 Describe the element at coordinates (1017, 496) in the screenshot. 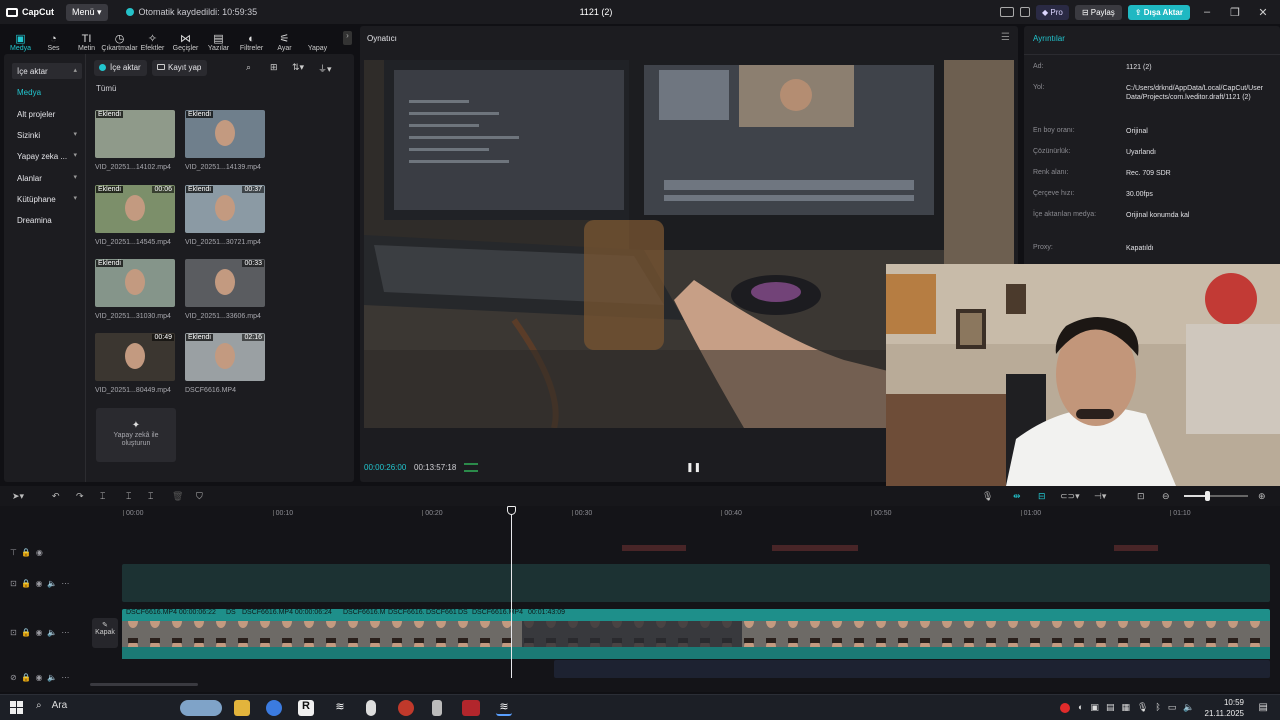

I see `link-icon: ⇹` at that location.